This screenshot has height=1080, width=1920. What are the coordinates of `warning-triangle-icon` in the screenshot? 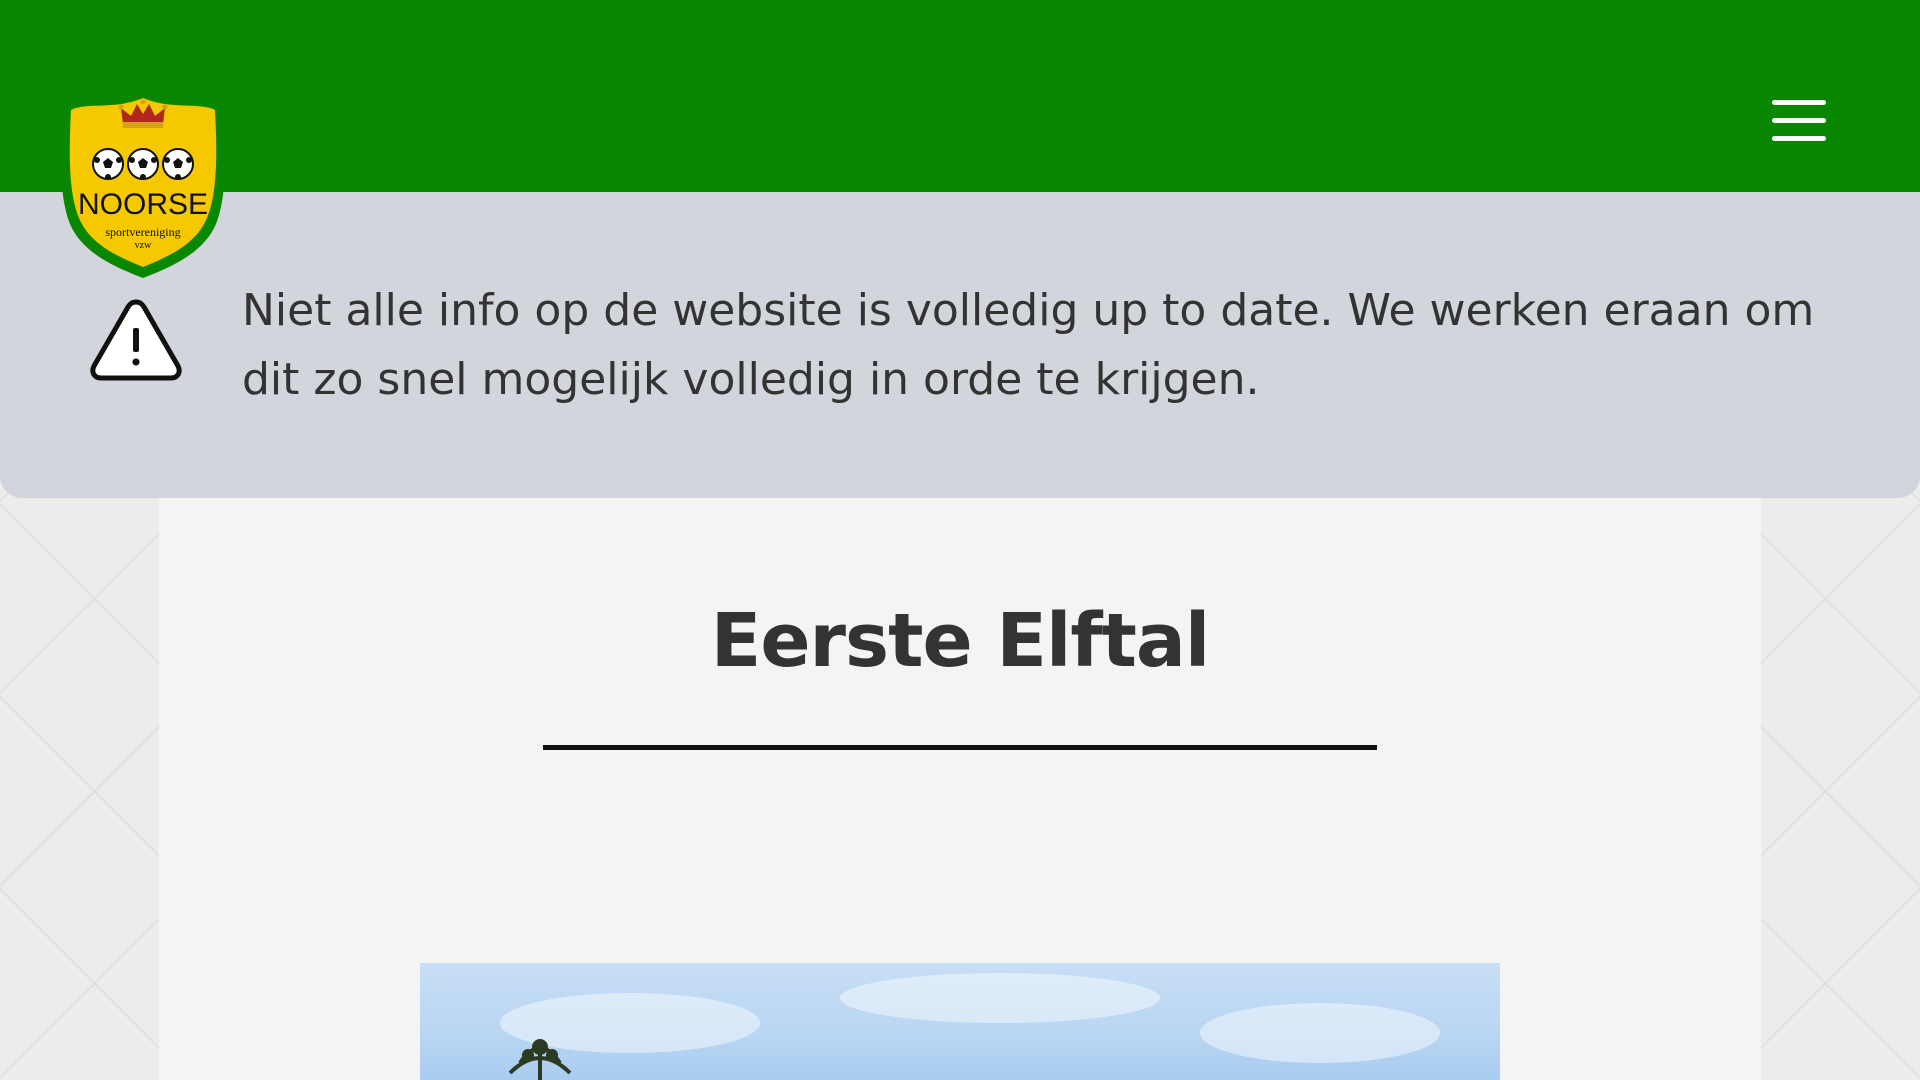 It's located at (136, 340).